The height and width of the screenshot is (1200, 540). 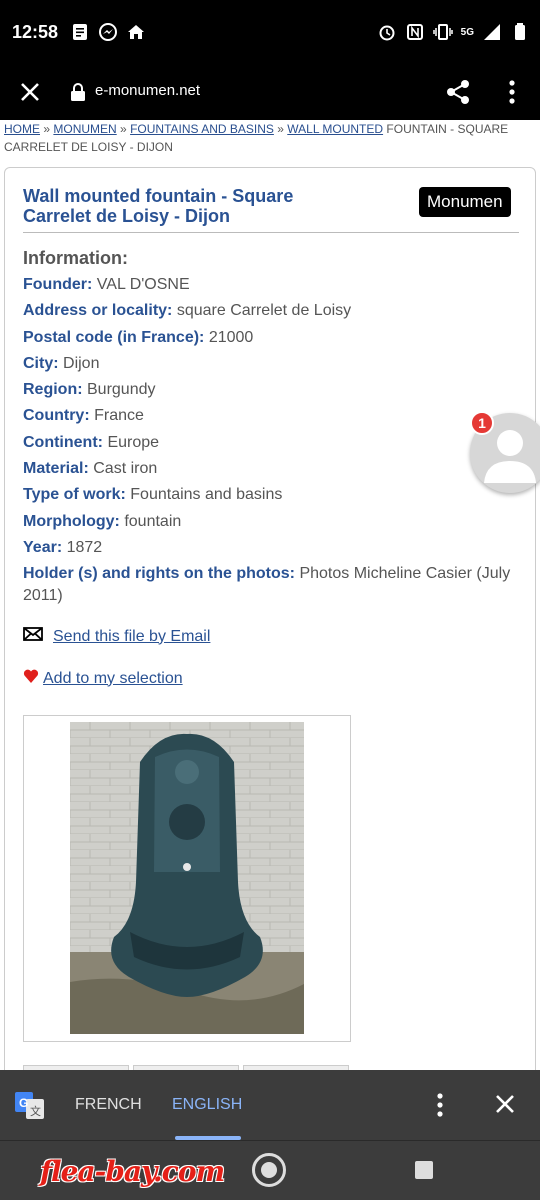 What do you see at coordinates (138, 337) in the screenshot?
I see `info-row-postal-code: Postal code (in France): 21000` at bounding box center [138, 337].